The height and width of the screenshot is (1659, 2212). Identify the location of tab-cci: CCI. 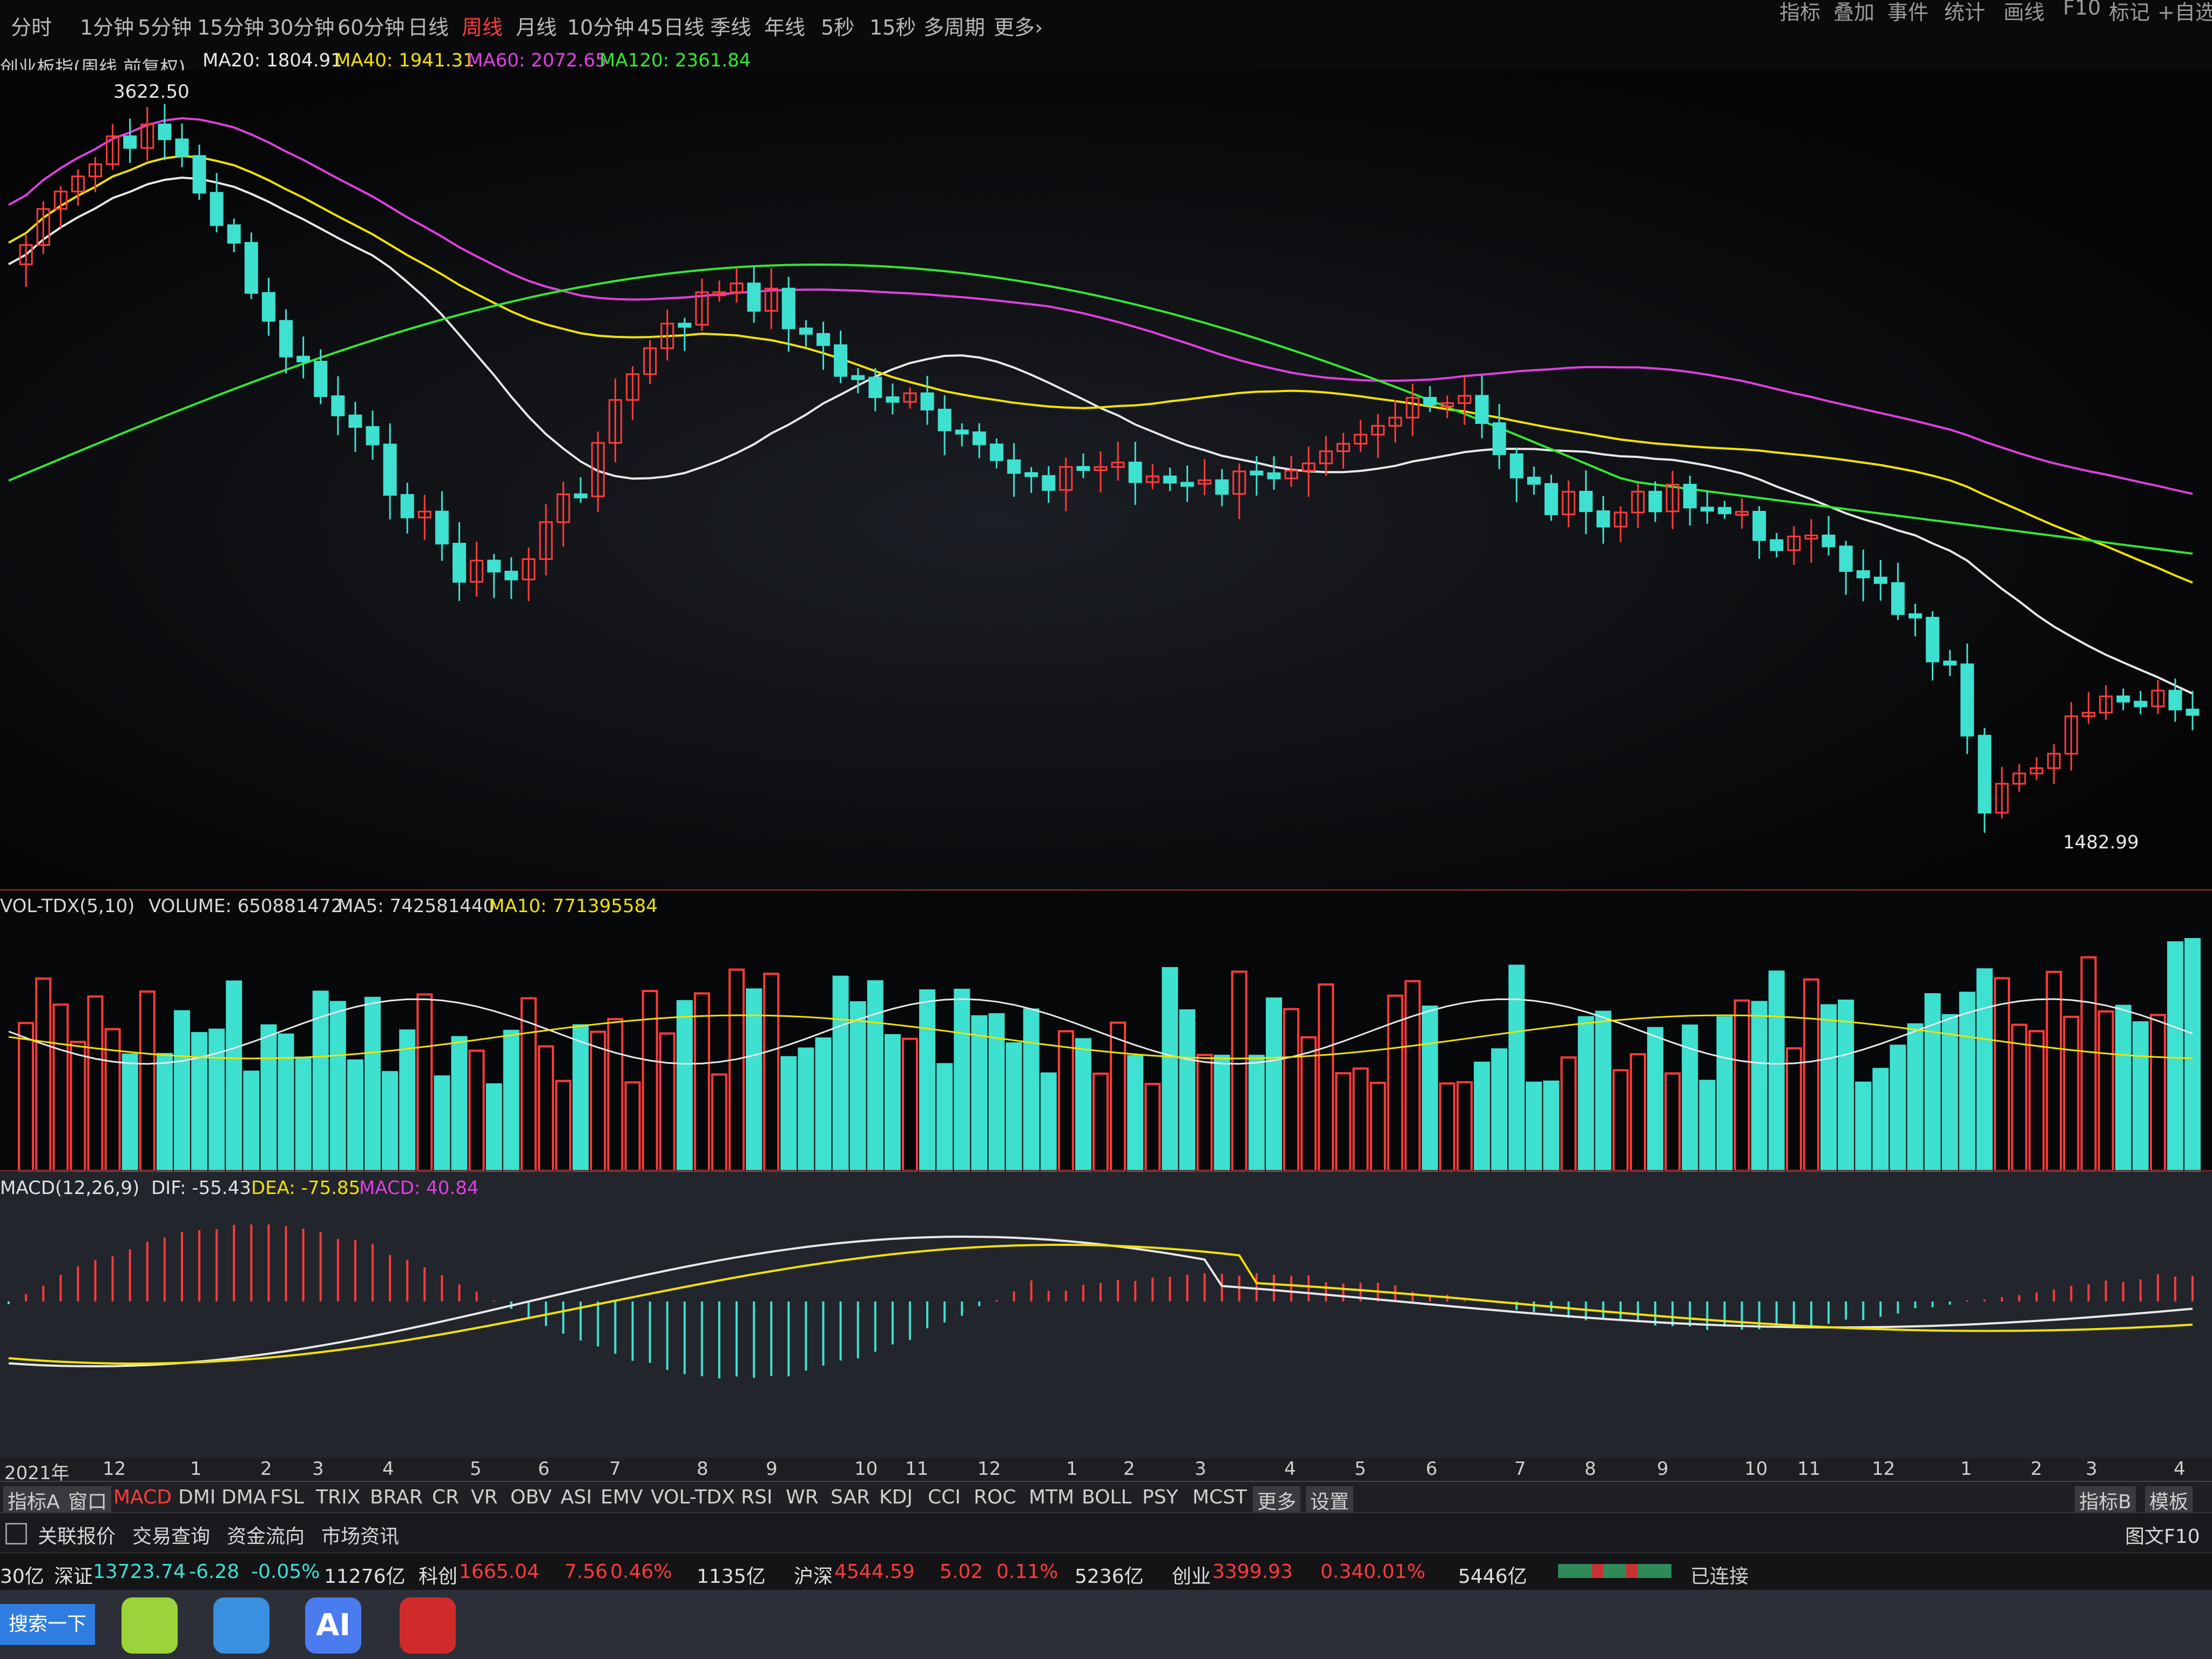
(944, 1497).